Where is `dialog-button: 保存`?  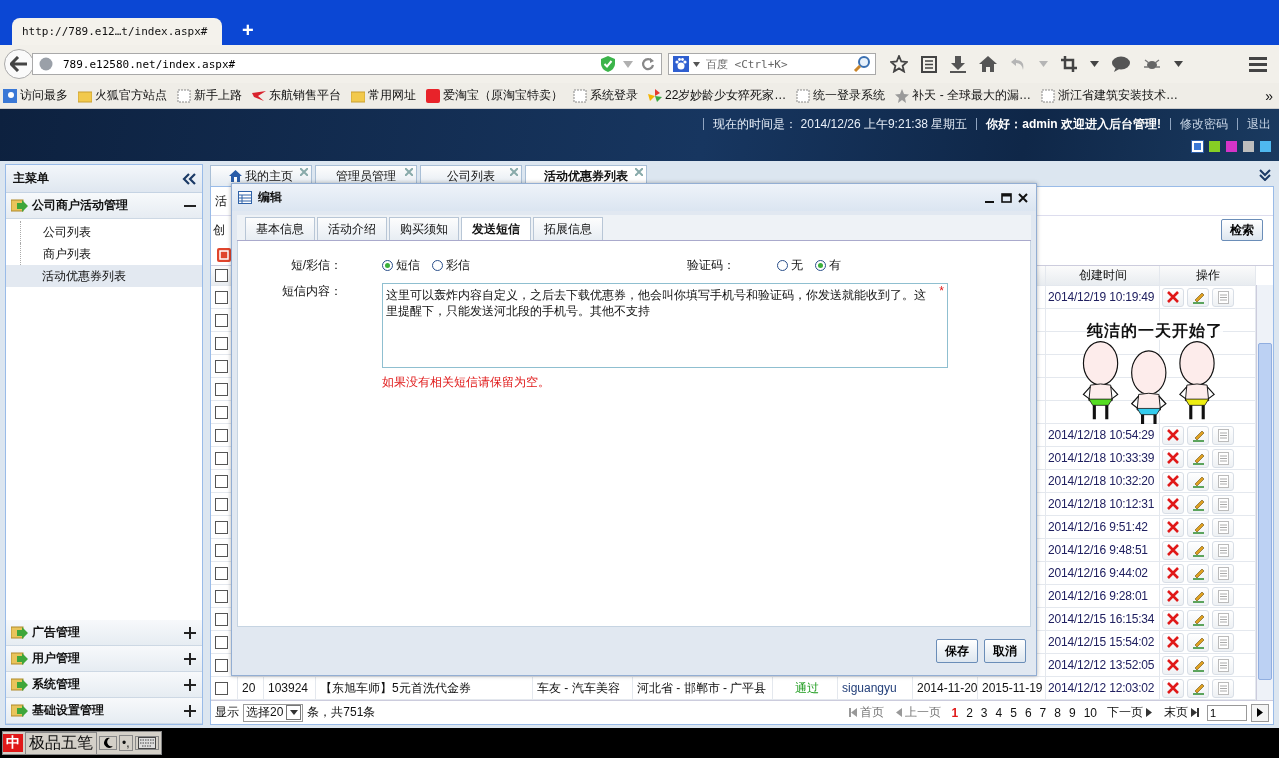 dialog-button: 保存 is located at coordinates (957, 651).